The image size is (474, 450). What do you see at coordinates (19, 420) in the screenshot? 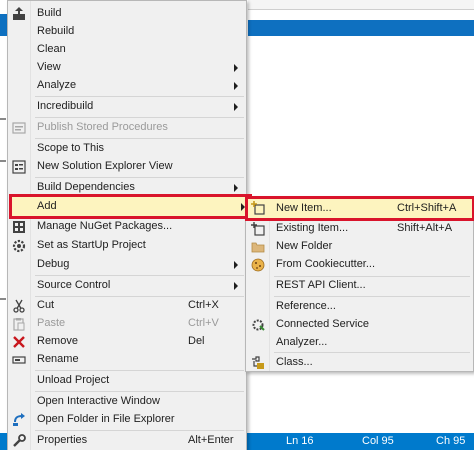
I see `open-folder-arrow-icon` at bounding box center [19, 420].